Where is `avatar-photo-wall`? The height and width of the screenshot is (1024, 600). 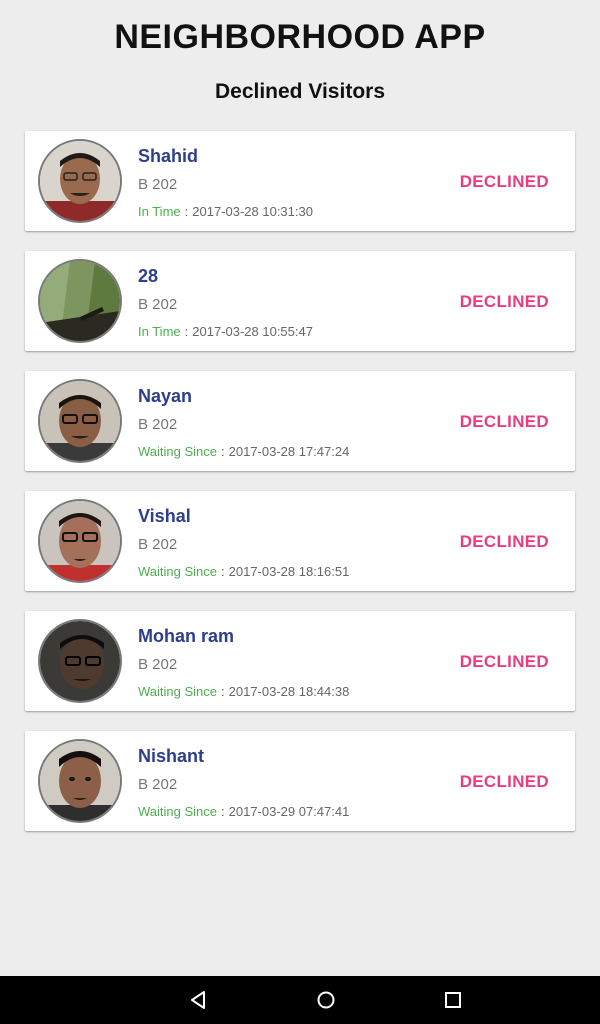
avatar-photo-wall is located at coordinates (80, 301).